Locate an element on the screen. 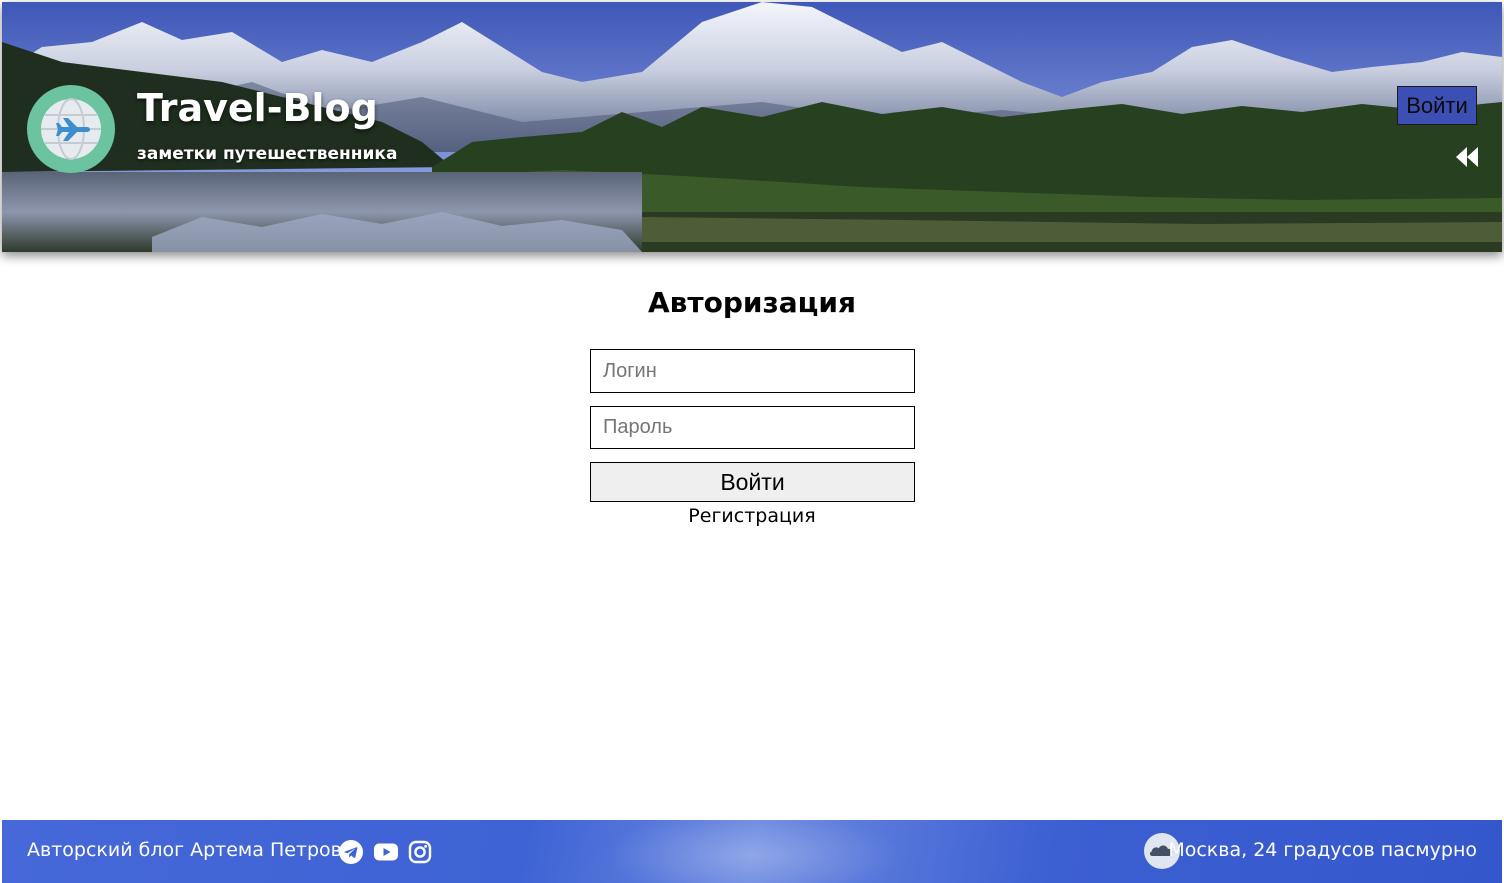  login-submit-button: Войти is located at coordinates (752, 482).